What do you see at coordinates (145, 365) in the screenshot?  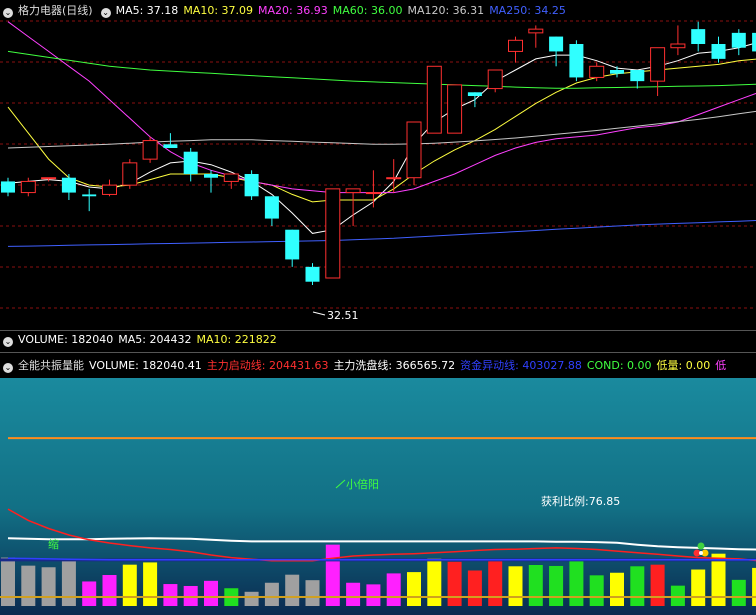 I see `indicator-legend-item: VOLUME: 182040.41` at bounding box center [145, 365].